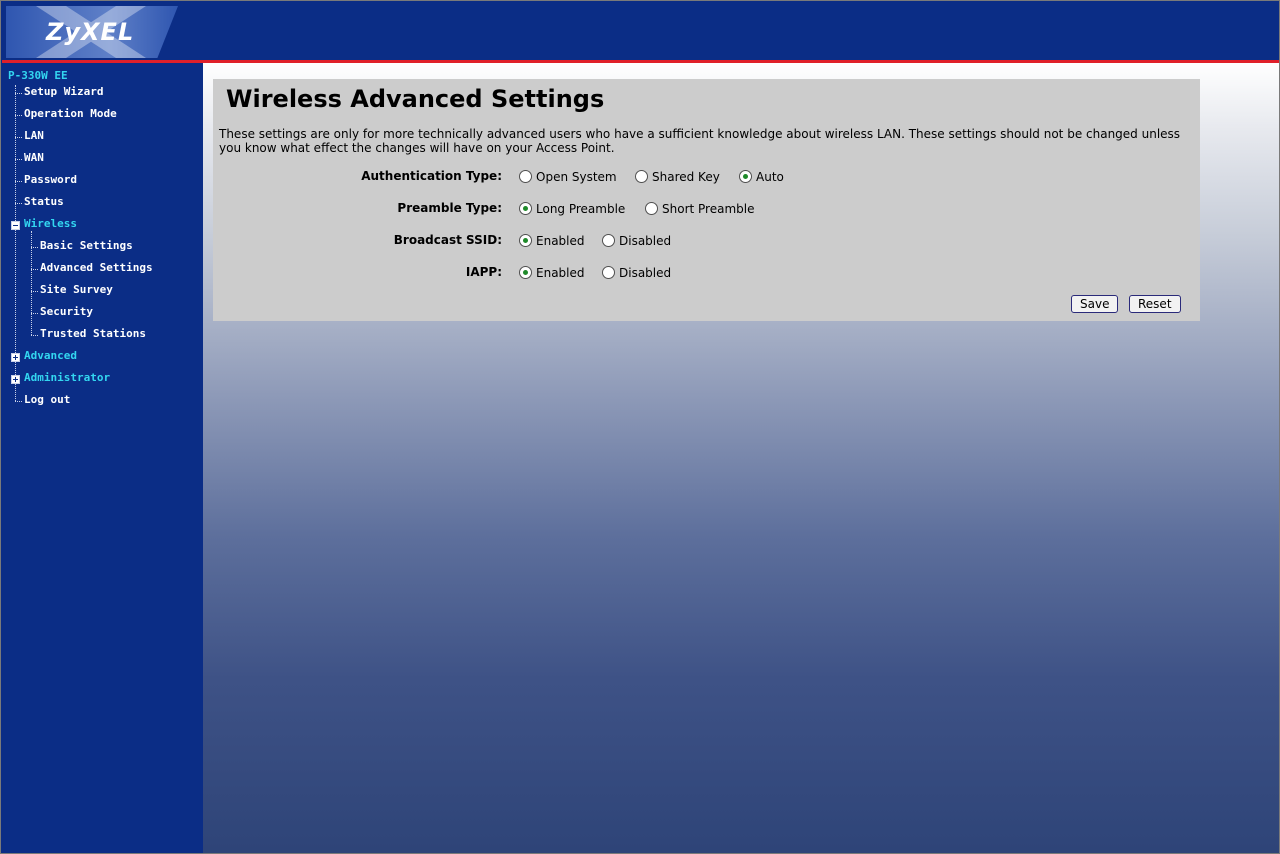  I want to click on auth-shared-key-radio: Shared Key, so click(677, 177).